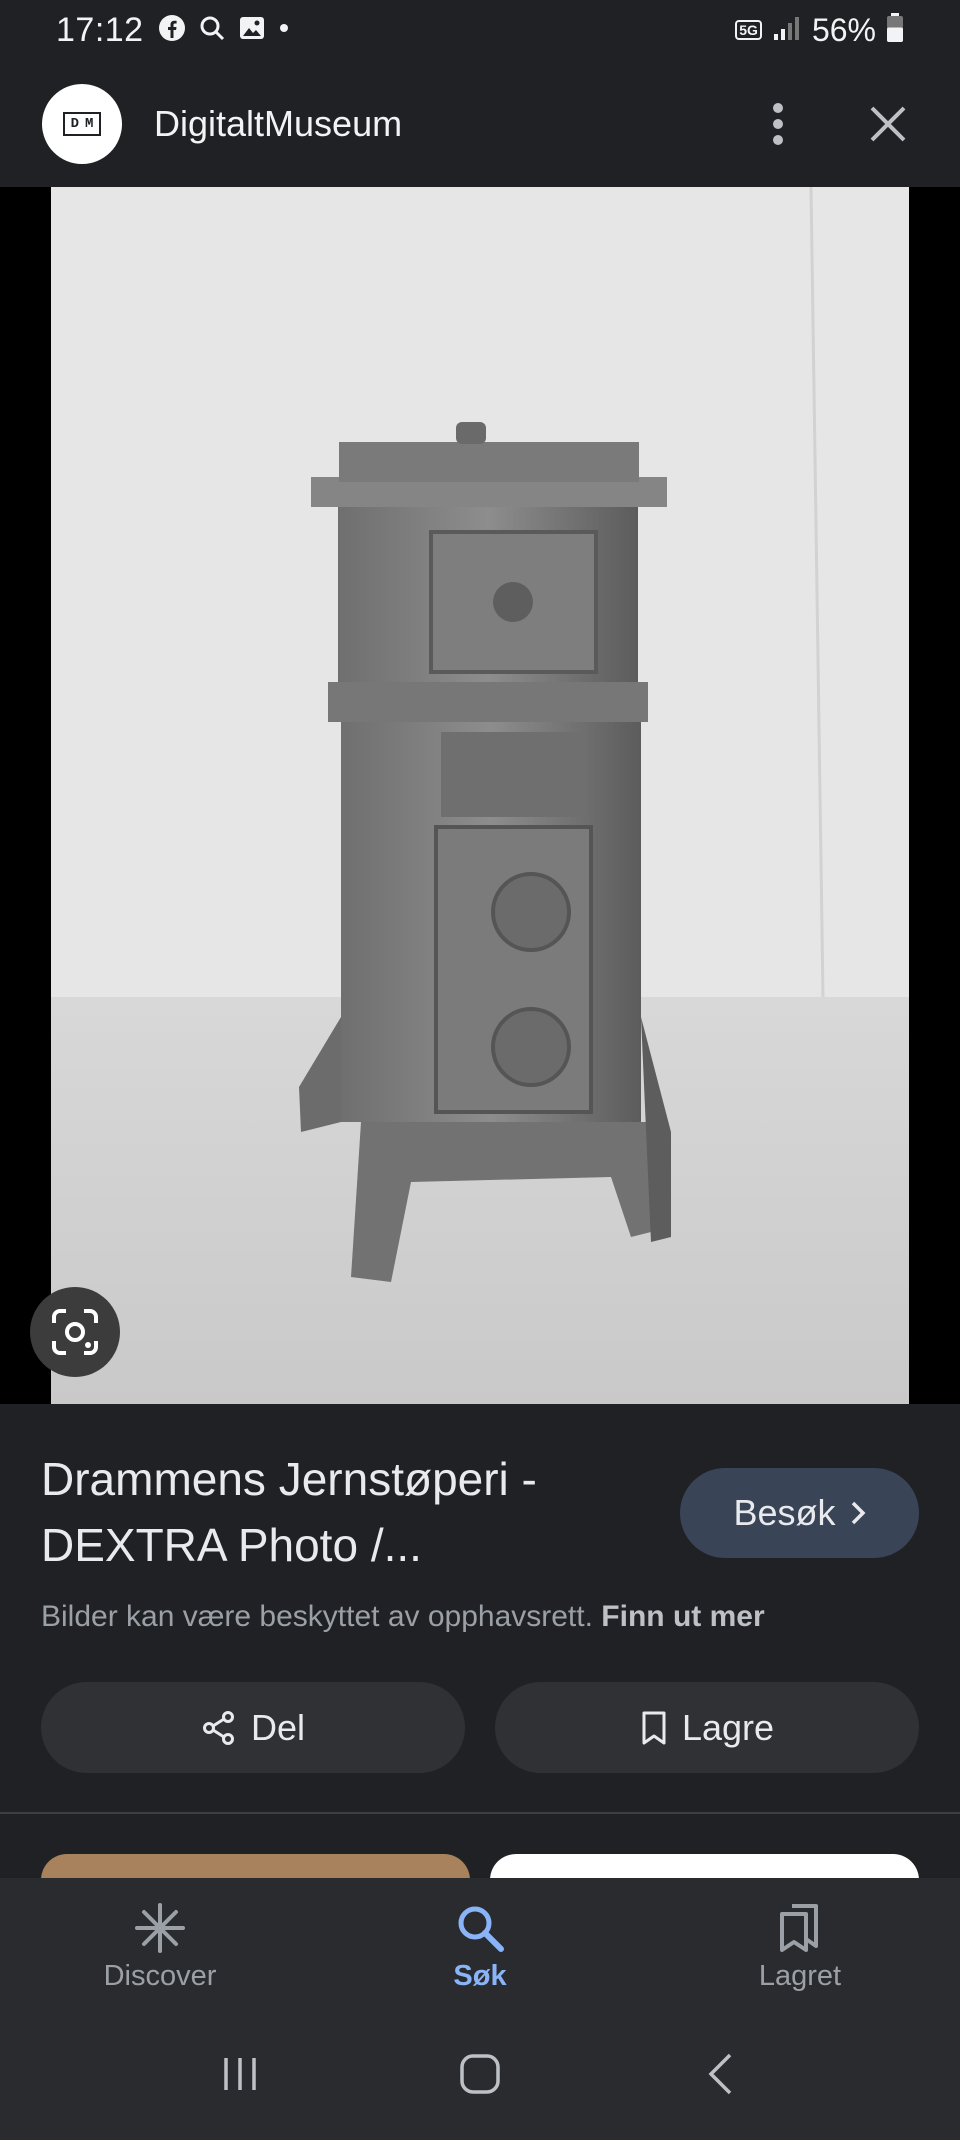 This screenshot has width=960, height=2140. What do you see at coordinates (284, 30) in the screenshot?
I see `dot-icon` at bounding box center [284, 30].